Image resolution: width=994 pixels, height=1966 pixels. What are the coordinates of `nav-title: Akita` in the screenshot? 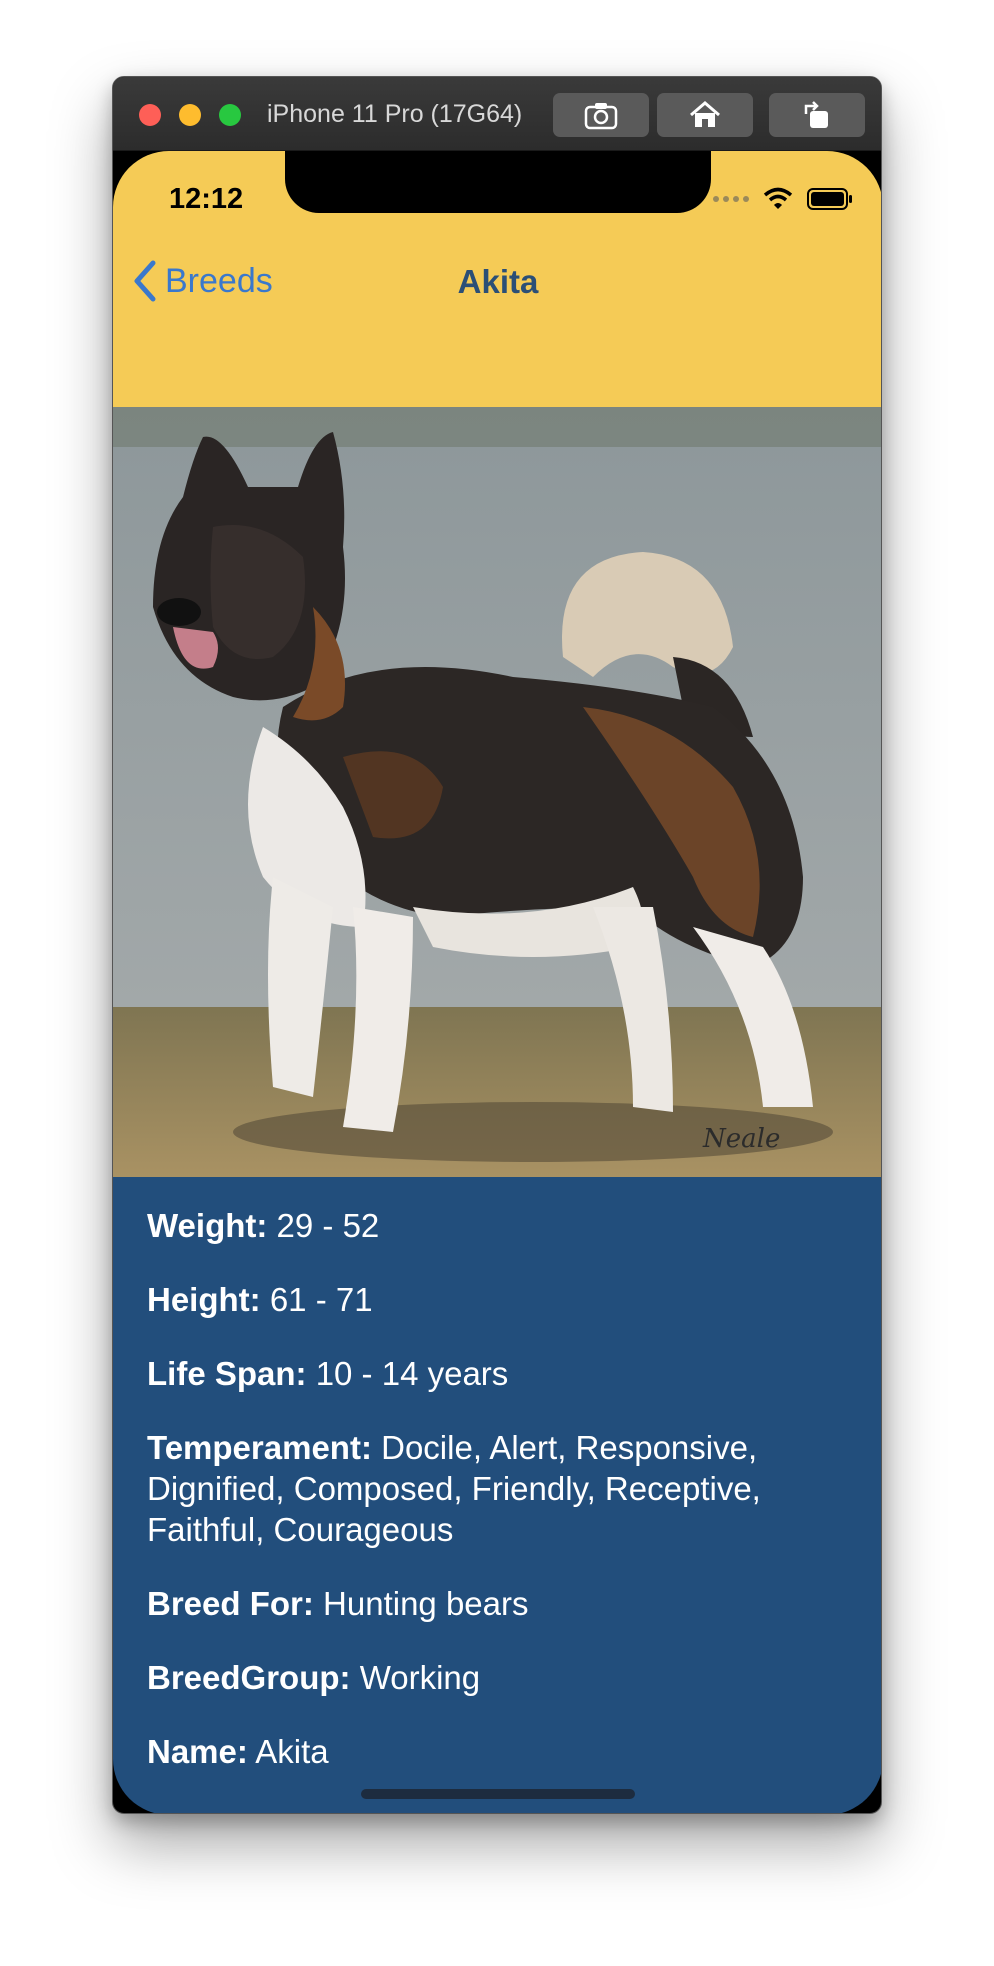 It's located at (498, 281).